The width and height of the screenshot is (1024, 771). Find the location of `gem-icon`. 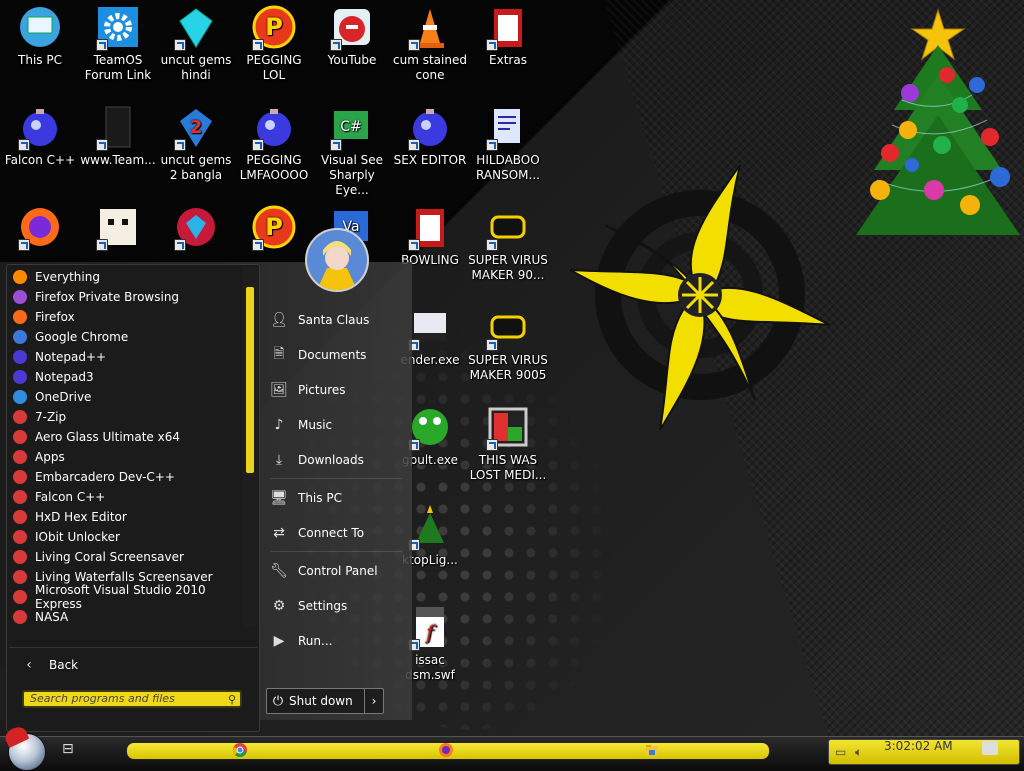

gem-icon is located at coordinates (196, 27).